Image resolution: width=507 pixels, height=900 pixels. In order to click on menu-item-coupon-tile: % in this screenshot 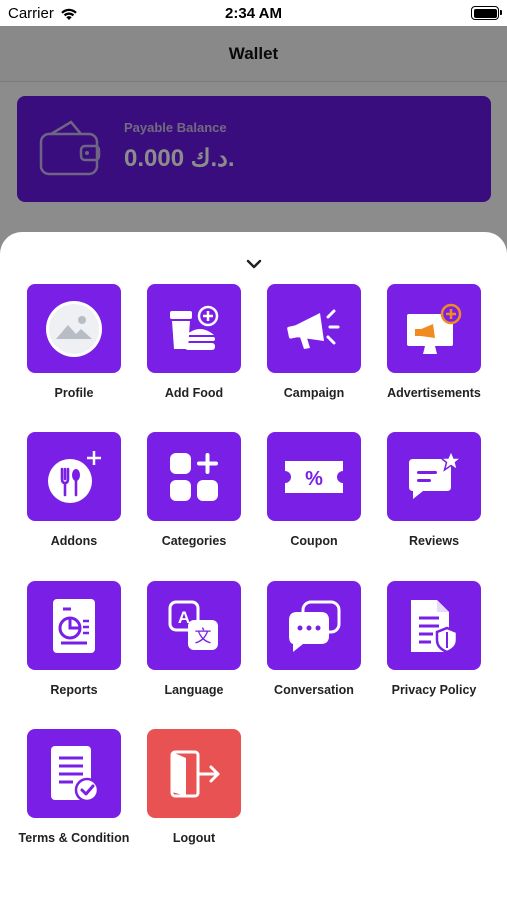, I will do `click(314, 476)`.